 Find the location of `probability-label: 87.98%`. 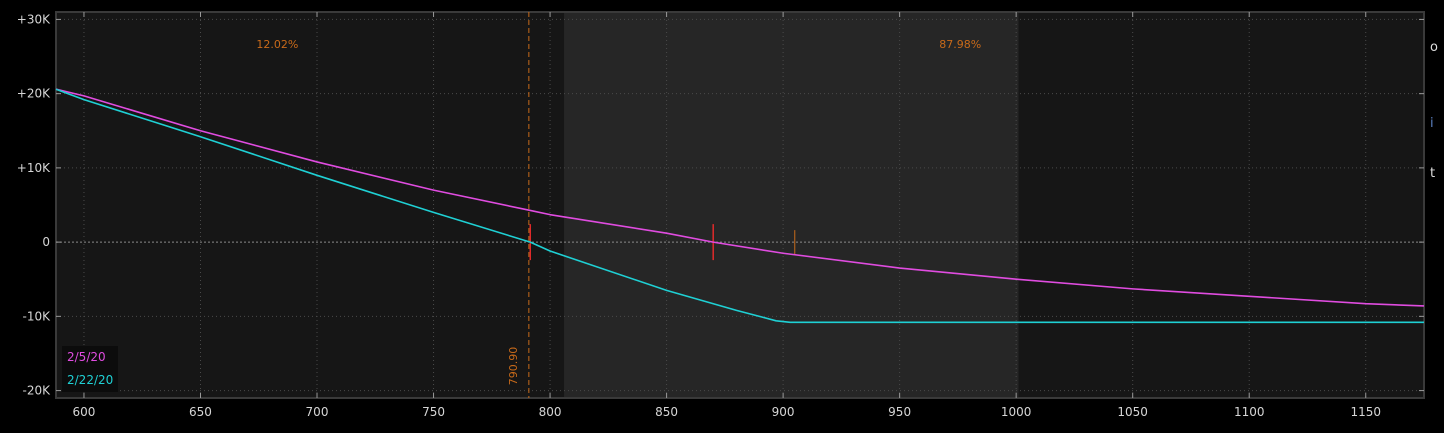

probability-label: 87.98% is located at coordinates (960, 44).